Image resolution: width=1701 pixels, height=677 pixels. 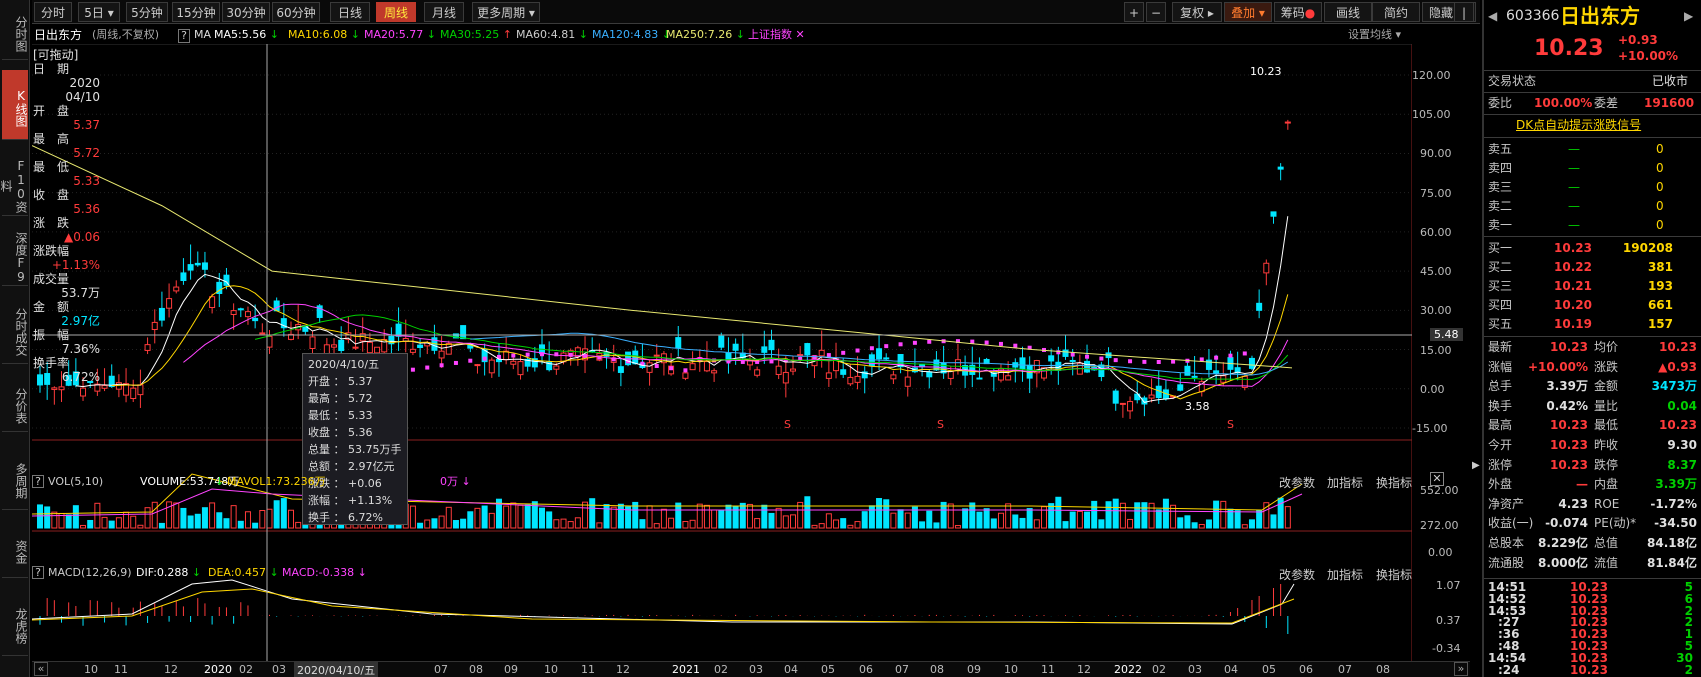 I want to click on vol-help-icon: ?, so click(x=38, y=481).